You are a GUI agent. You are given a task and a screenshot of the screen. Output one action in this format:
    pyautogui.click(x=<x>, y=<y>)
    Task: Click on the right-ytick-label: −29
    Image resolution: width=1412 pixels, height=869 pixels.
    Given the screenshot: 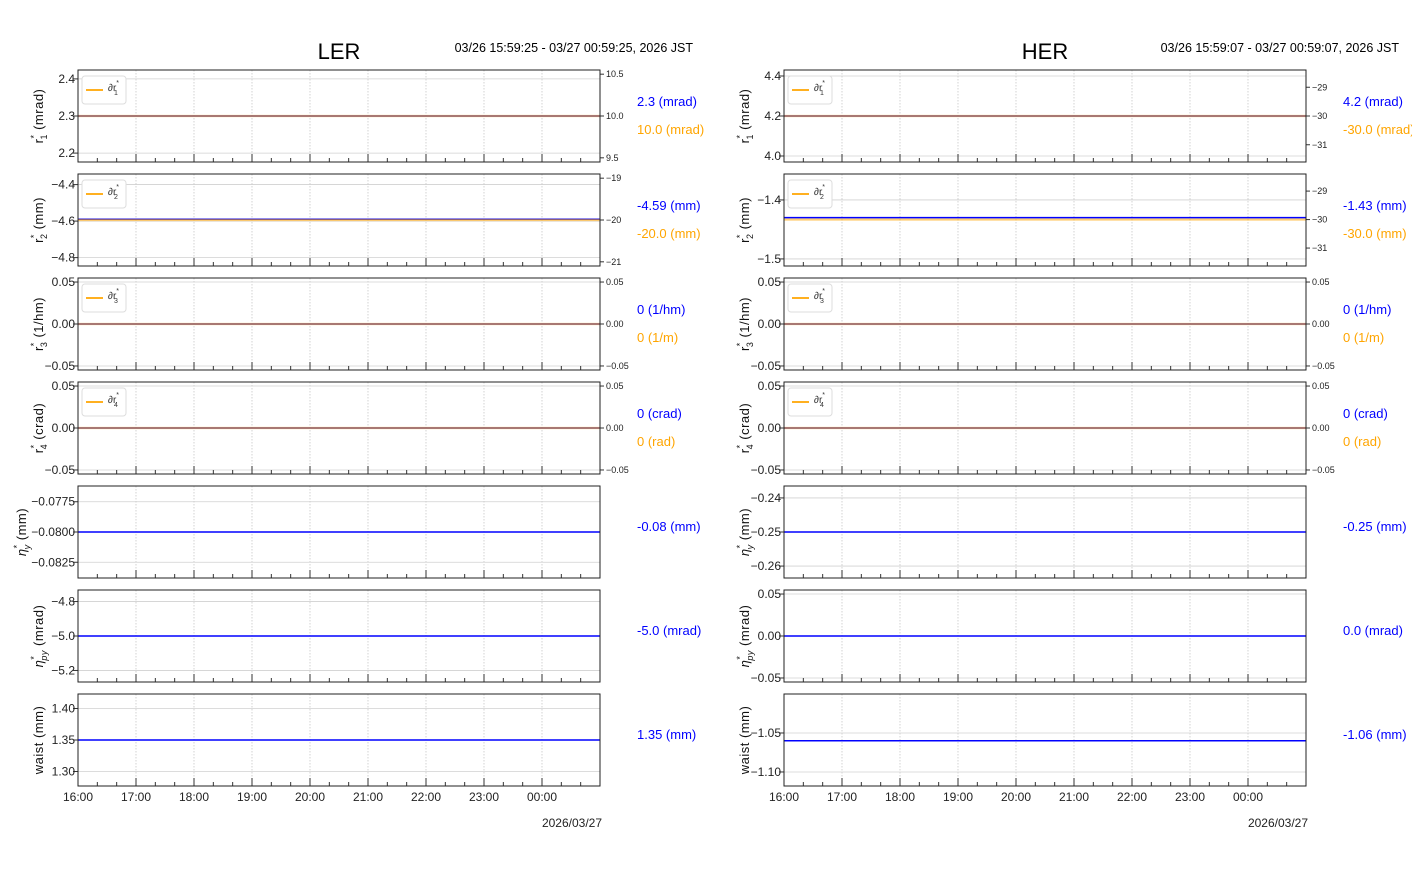 What is the action you would take?
    pyautogui.click(x=1319, y=87)
    